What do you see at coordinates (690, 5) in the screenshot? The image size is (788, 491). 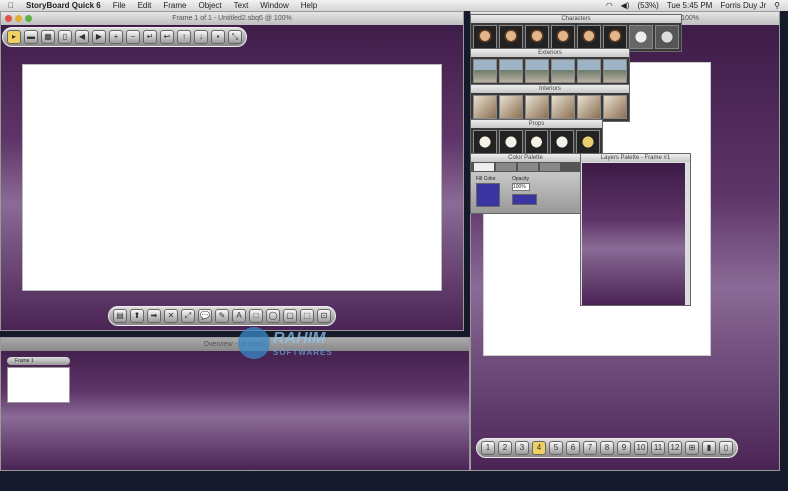 I see `clock: Tue 5:45 PM` at bounding box center [690, 5].